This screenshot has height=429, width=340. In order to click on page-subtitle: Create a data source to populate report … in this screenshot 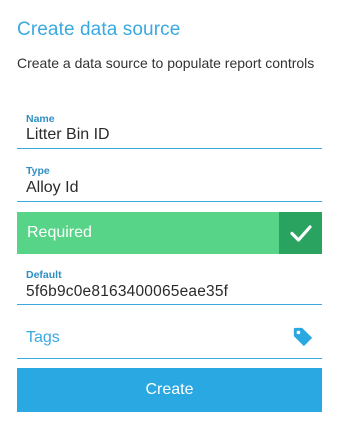, I will do `click(166, 63)`.